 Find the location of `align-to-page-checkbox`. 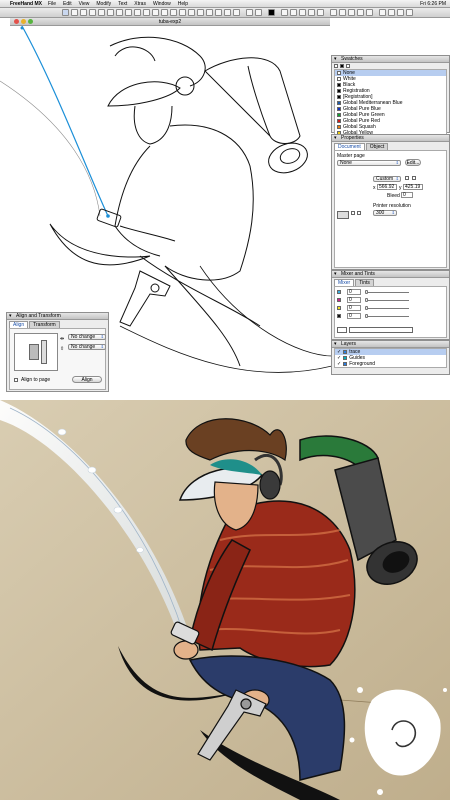

align-to-page-checkbox is located at coordinates (16, 380).